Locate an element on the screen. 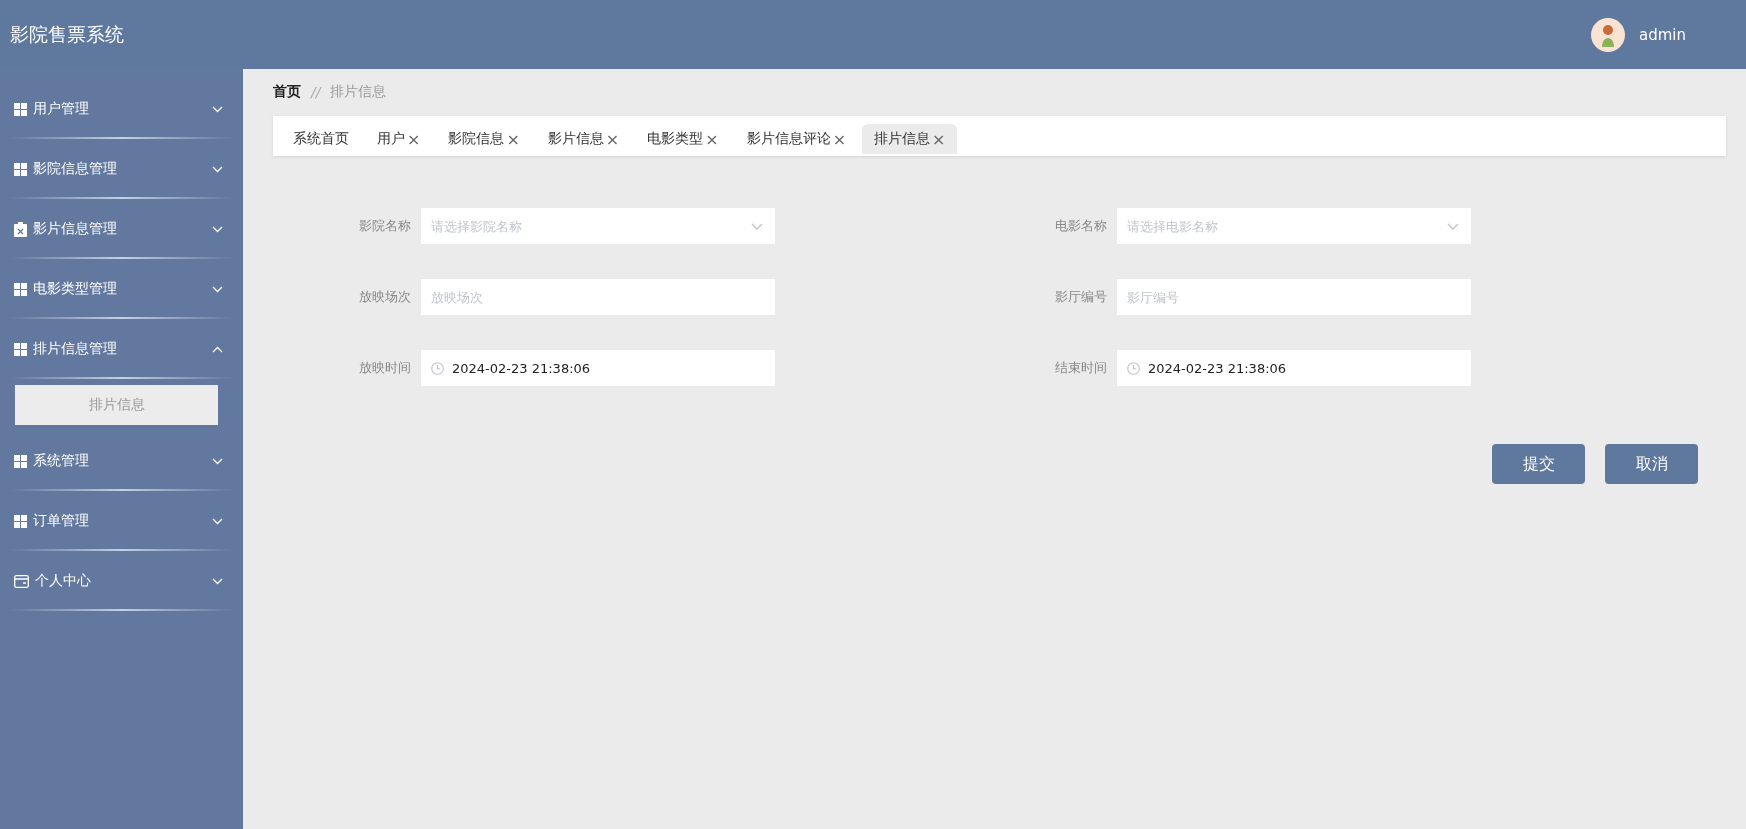  breadcrumb-link: 首页 is located at coordinates (287, 92).